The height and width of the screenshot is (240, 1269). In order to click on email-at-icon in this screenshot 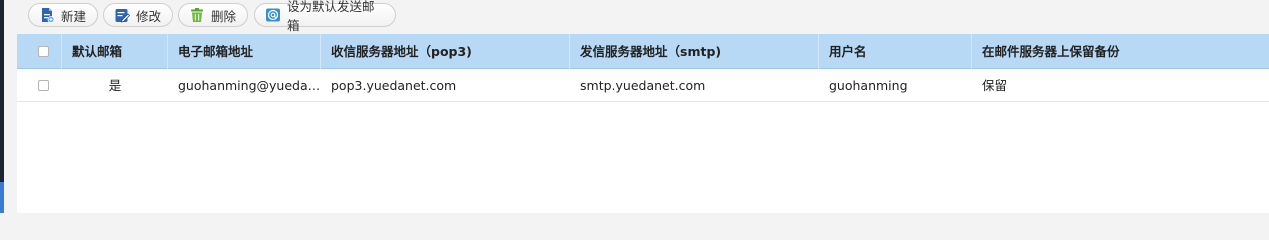, I will do `click(273, 15)`.